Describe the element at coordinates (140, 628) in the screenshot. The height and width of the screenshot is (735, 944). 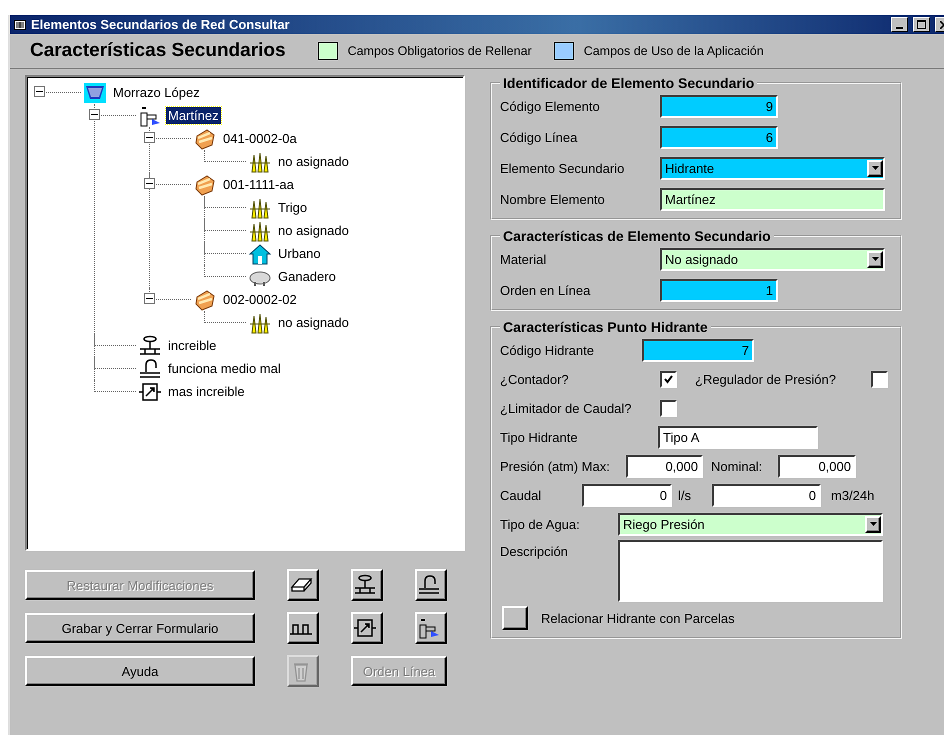
I see `form-button: Grabar y Cerrar Formulario` at that location.